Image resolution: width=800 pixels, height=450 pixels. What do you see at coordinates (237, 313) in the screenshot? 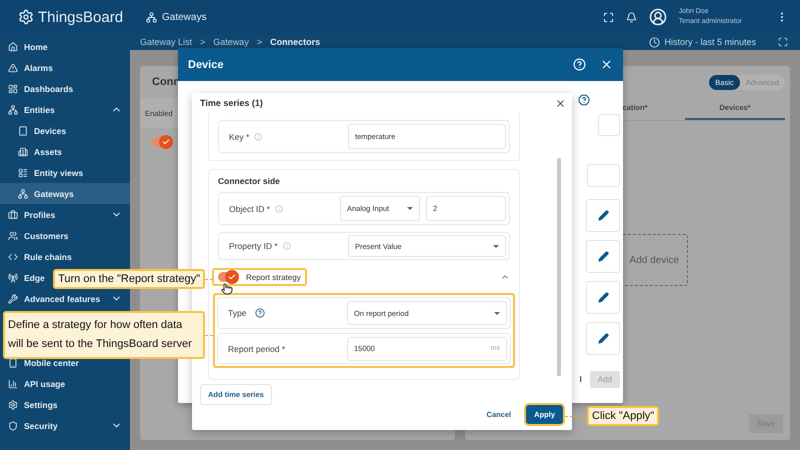
I see `field-label: Type` at bounding box center [237, 313].